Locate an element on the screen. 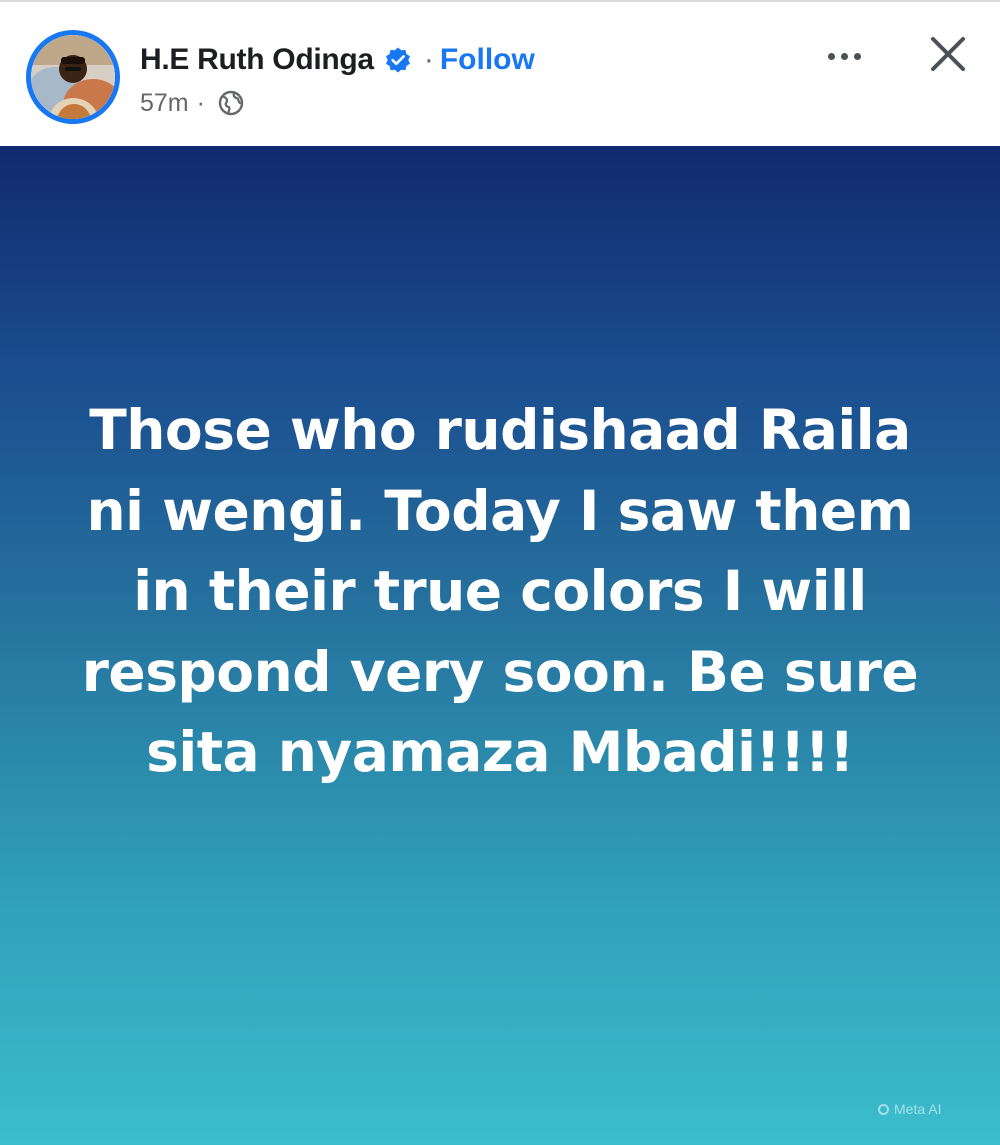  globe-icon is located at coordinates (231, 103).